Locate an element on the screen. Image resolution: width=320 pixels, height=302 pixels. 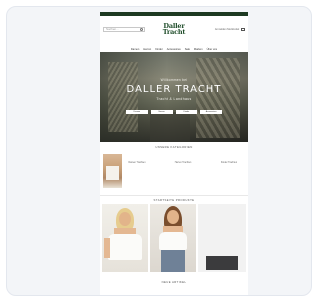
nav-item-ueber-uns: Über uns is located at coordinates (212, 49).